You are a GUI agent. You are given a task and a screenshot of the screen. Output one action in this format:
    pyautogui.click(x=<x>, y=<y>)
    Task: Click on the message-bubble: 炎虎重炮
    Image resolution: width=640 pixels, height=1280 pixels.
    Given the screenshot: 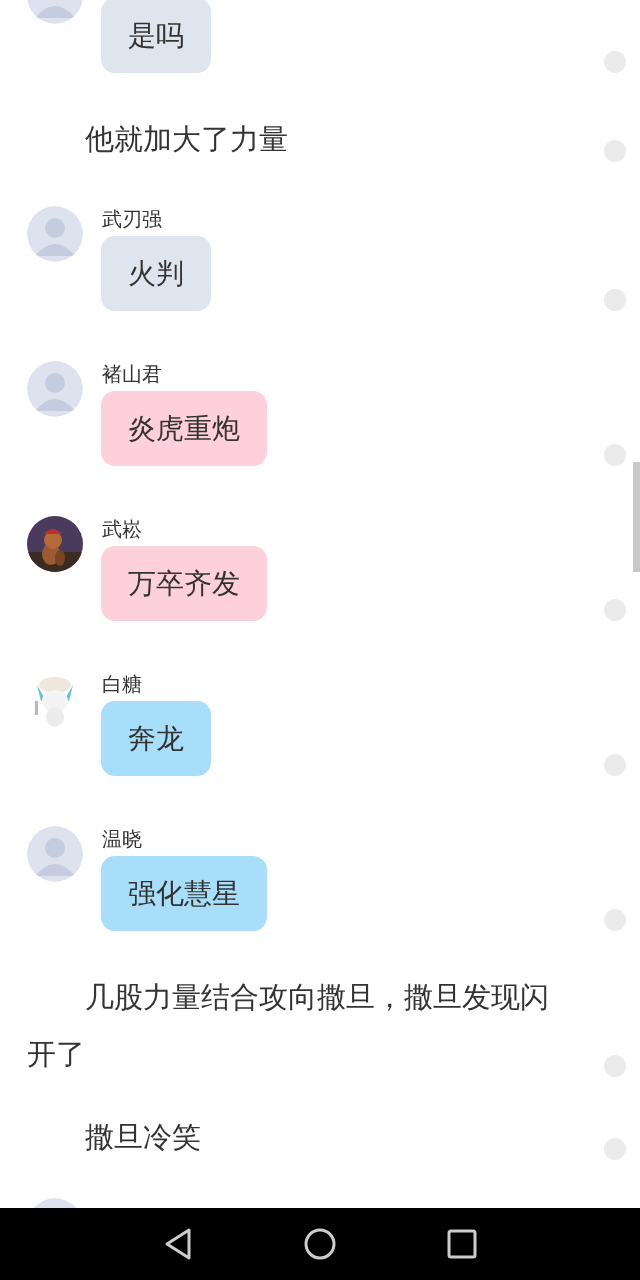 What is the action you would take?
    pyautogui.click(x=184, y=428)
    